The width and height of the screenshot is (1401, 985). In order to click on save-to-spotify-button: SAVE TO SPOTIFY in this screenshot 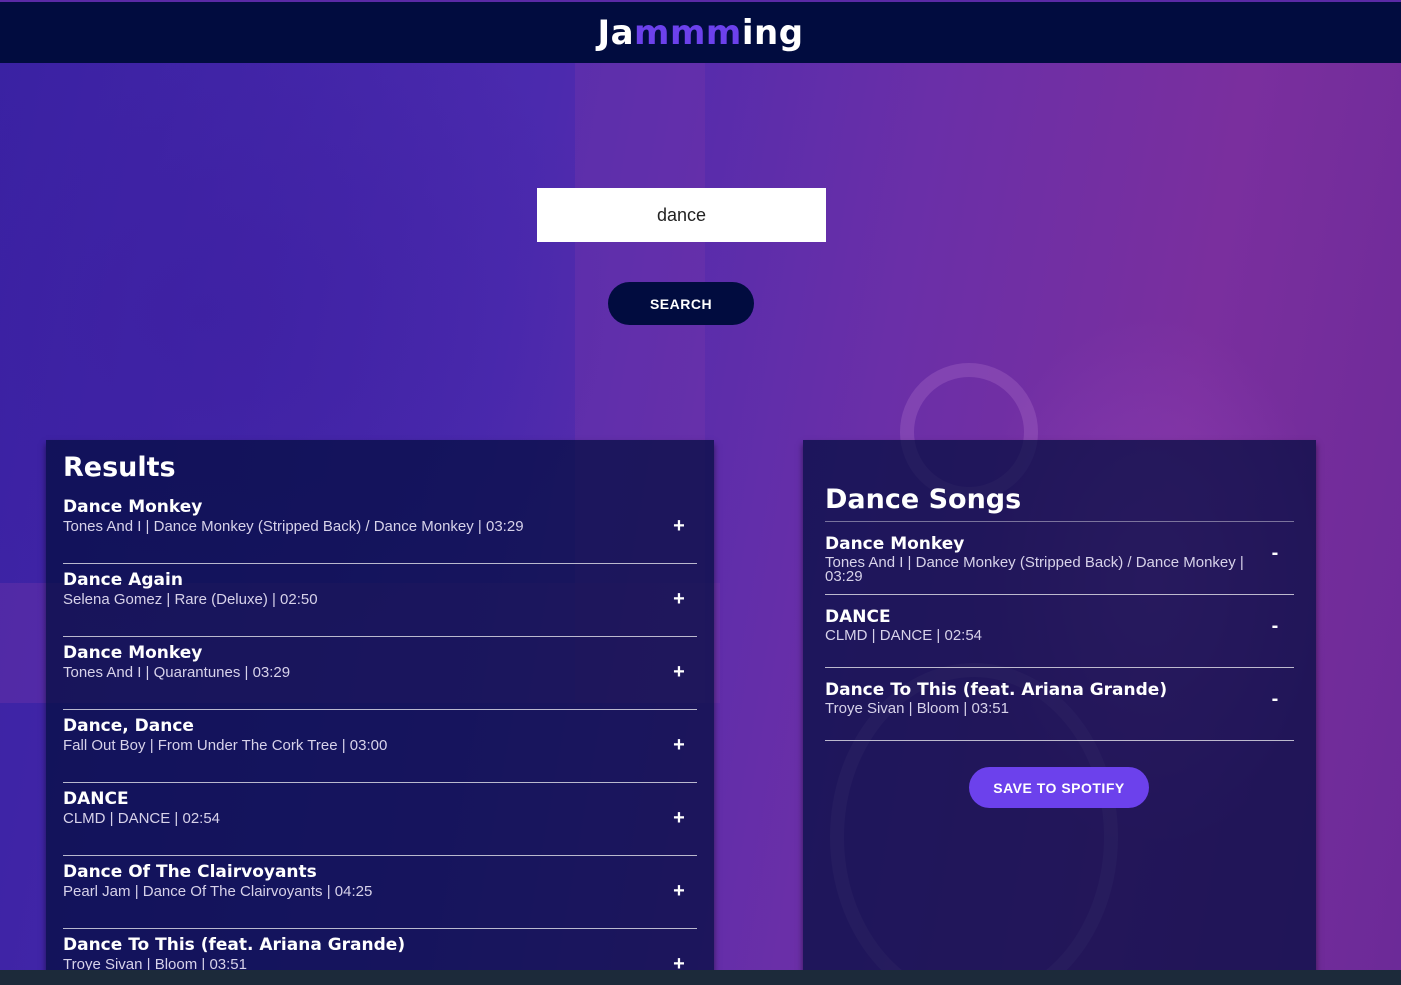, I will do `click(1059, 787)`.